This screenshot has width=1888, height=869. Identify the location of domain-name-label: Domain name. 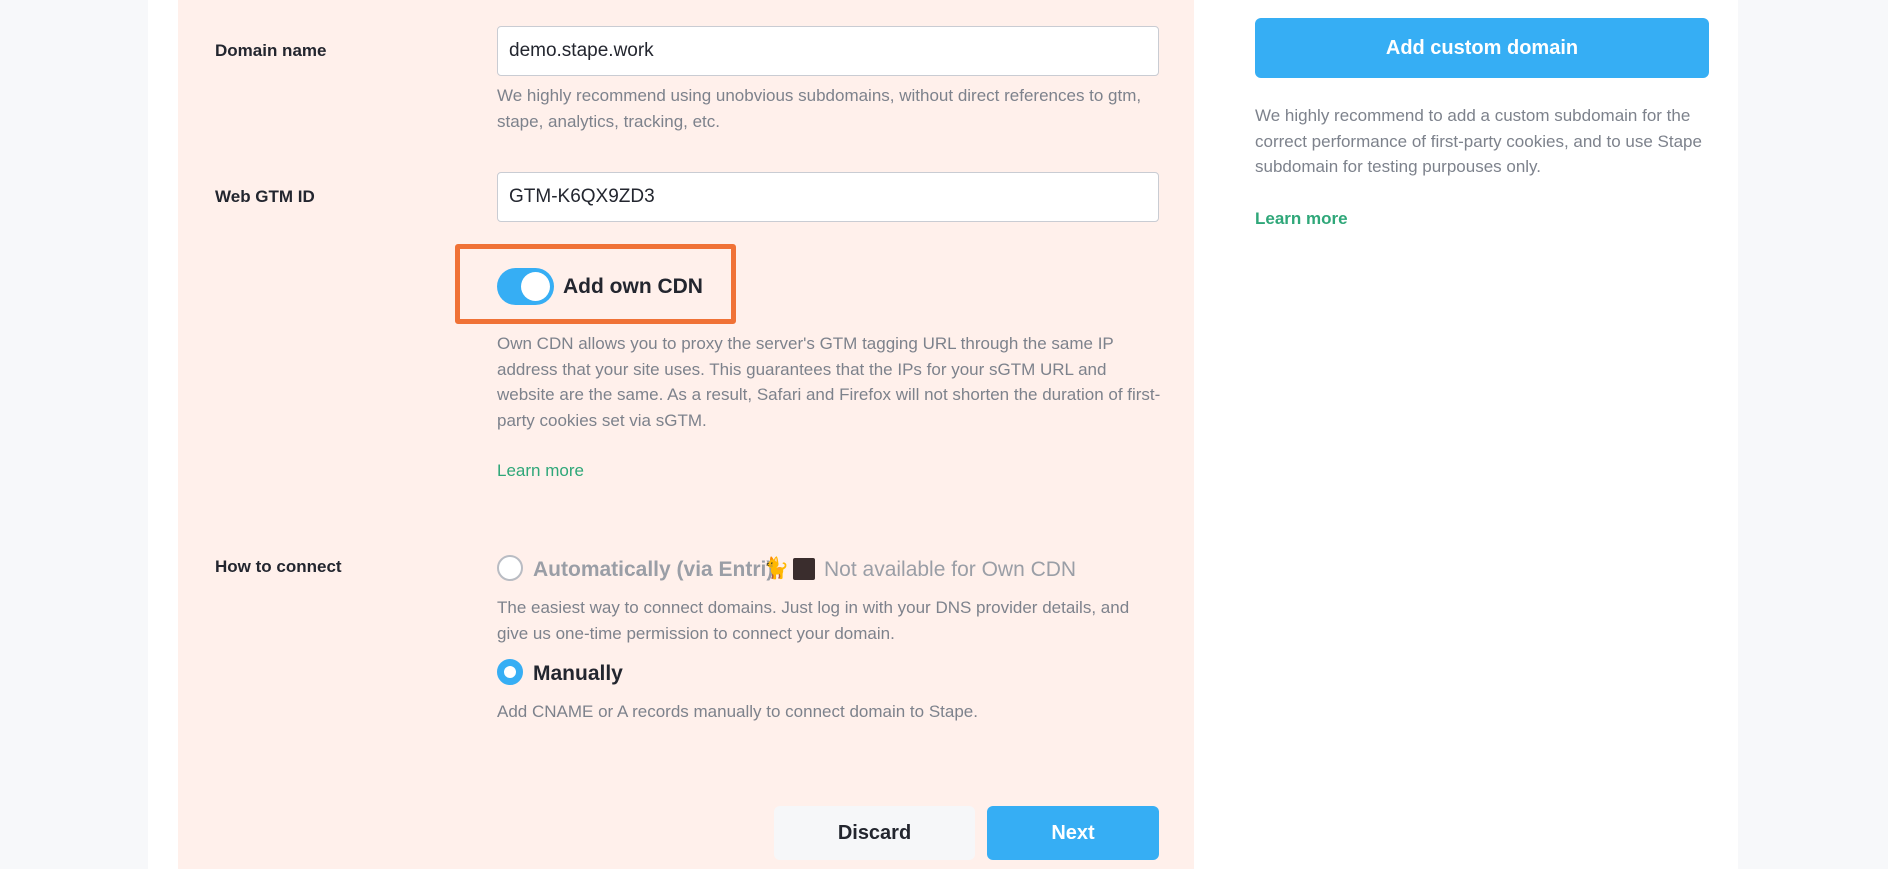
(271, 50).